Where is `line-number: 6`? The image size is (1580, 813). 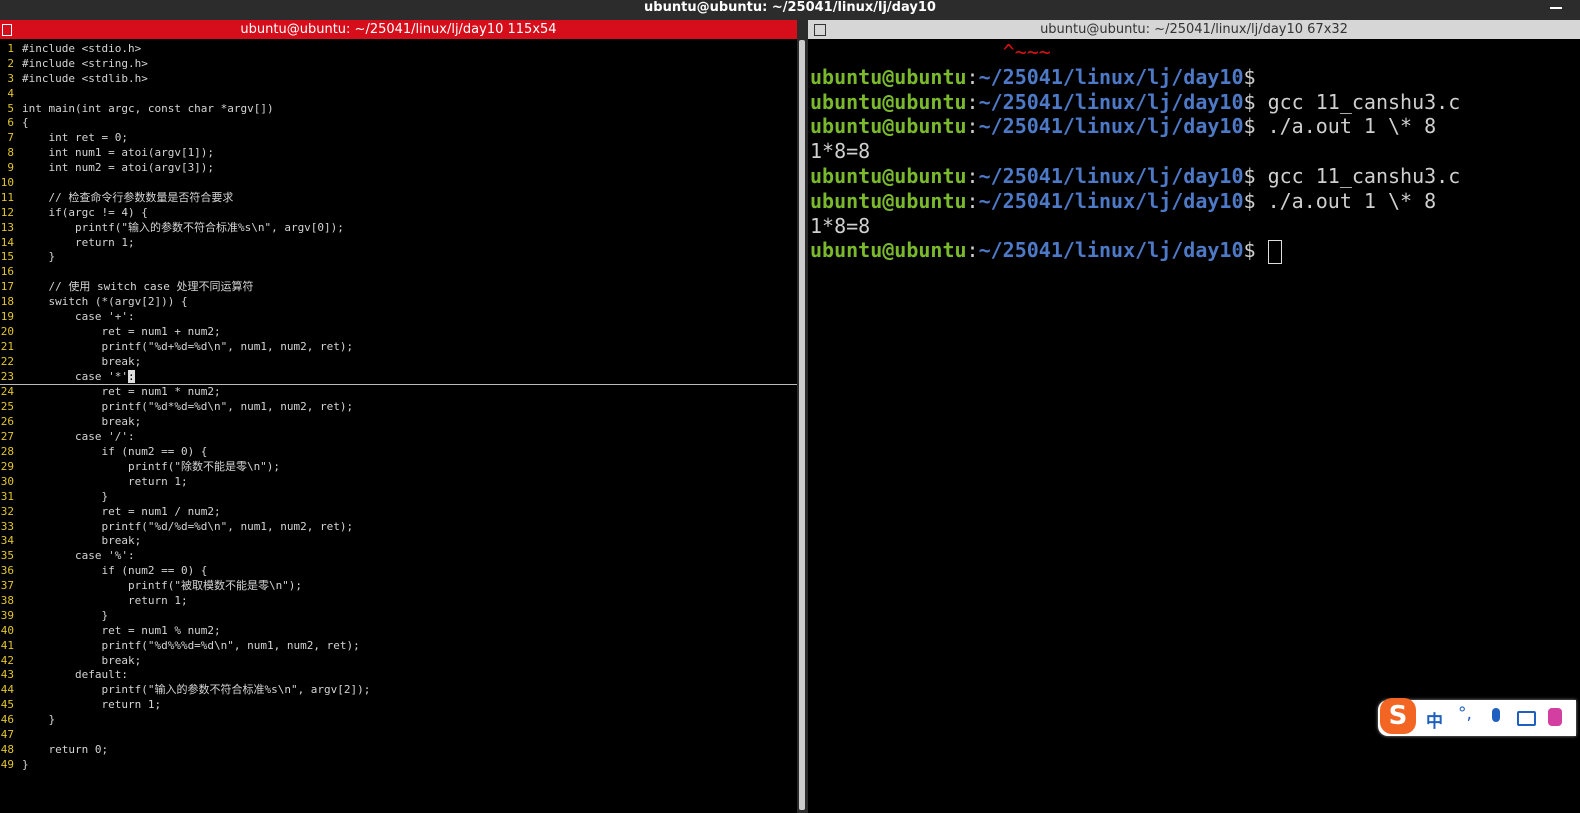 line-number: 6 is located at coordinates (10, 123).